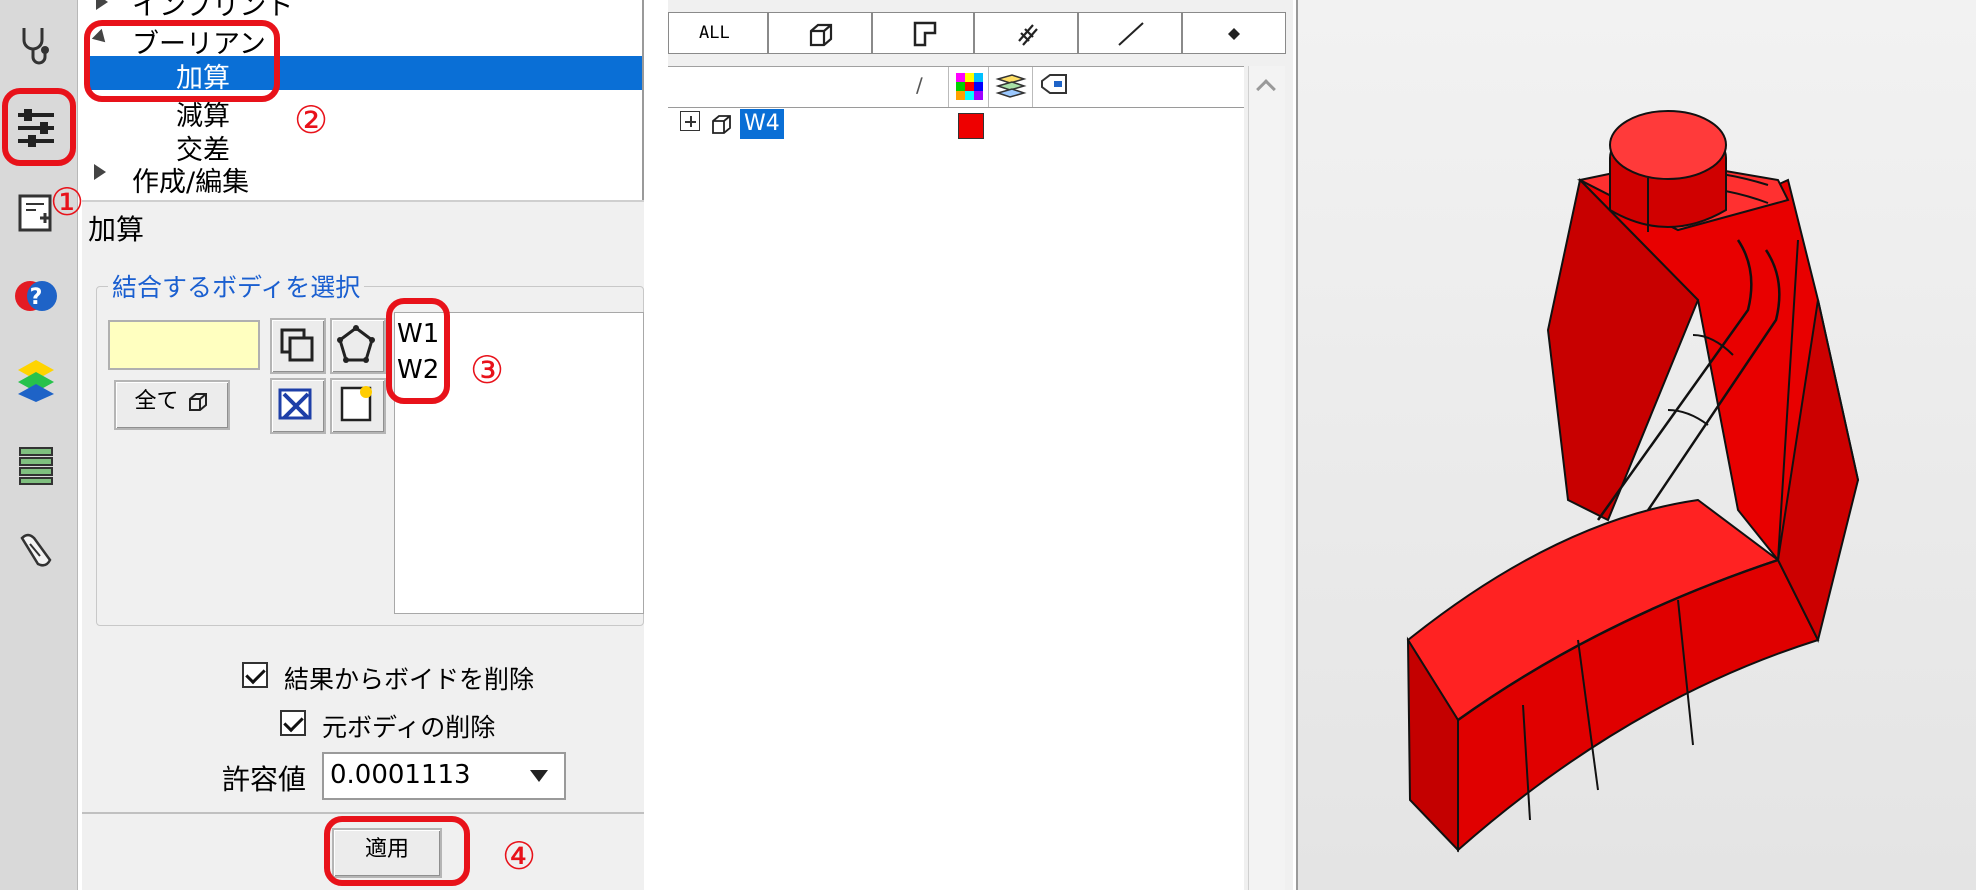  I want to click on operation-title: 加算, so click(116, 229).